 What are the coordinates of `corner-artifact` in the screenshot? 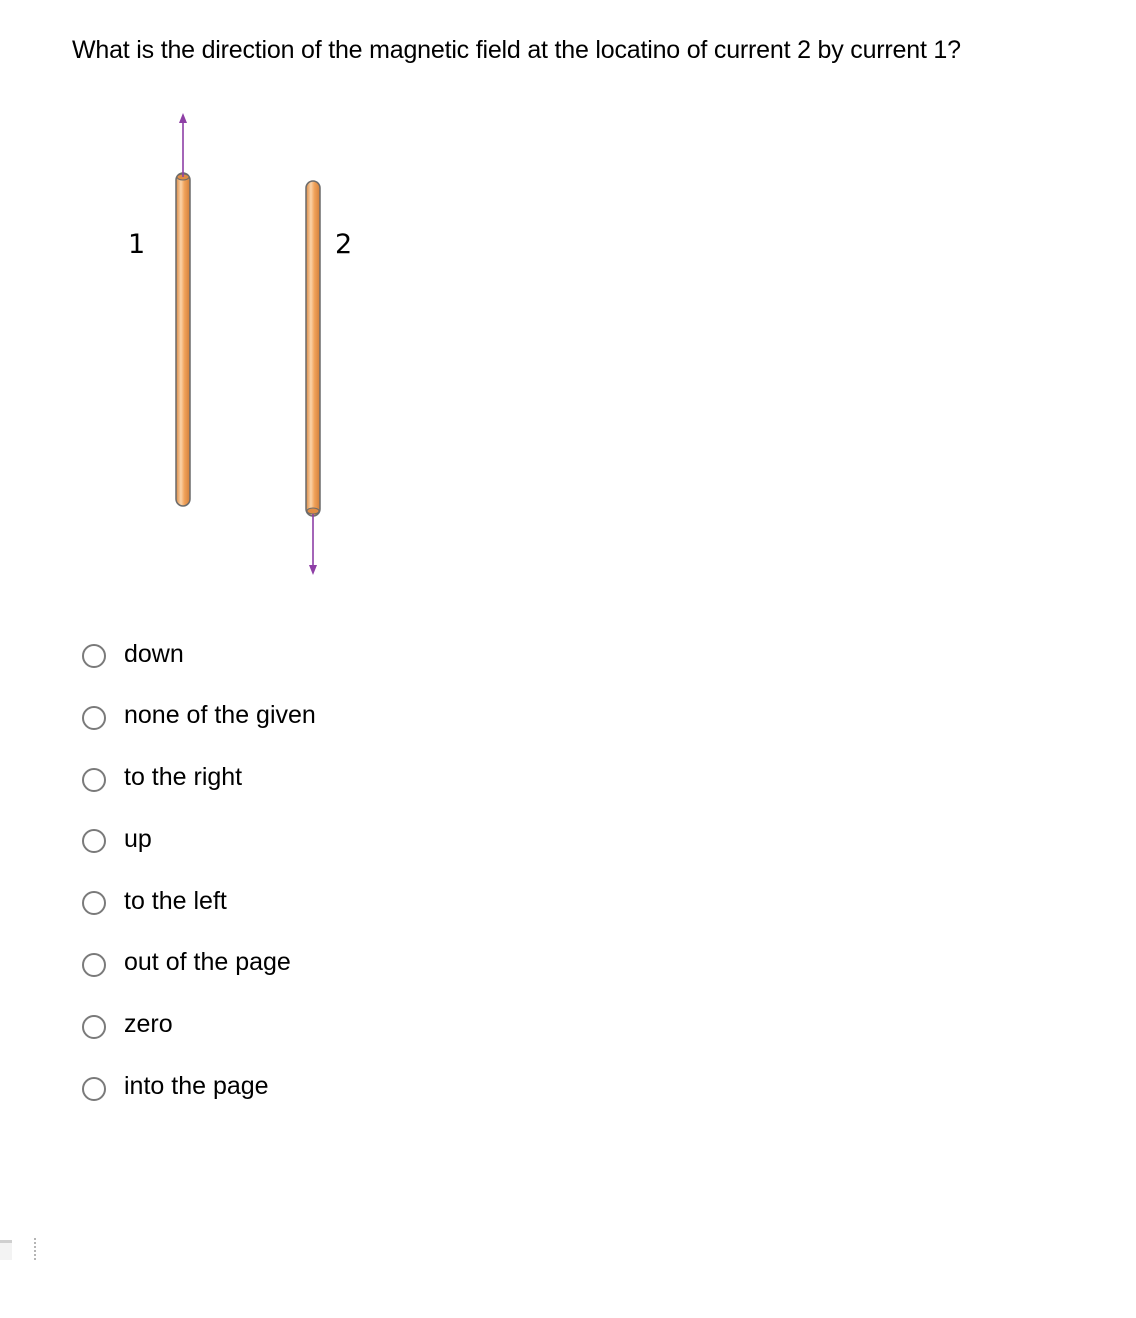 It's located at (6, 1250).